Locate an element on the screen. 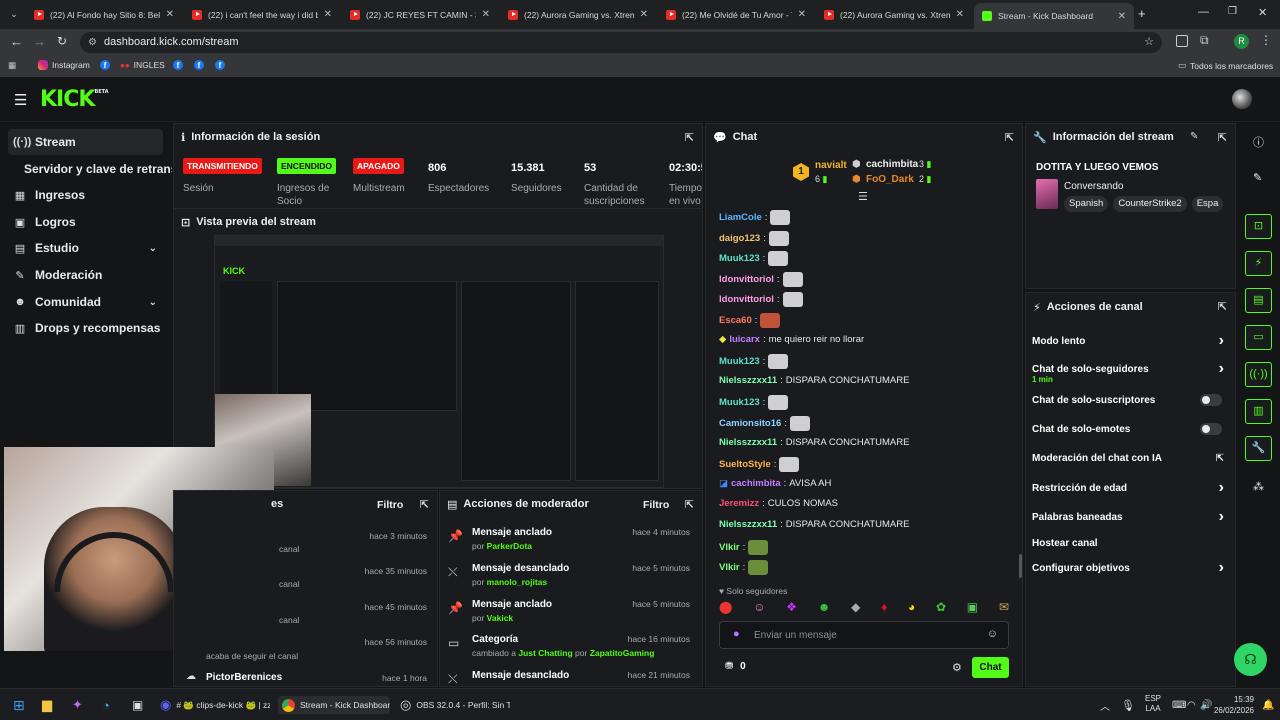  start-button: ⊞ is located at coordinates (19, 705).